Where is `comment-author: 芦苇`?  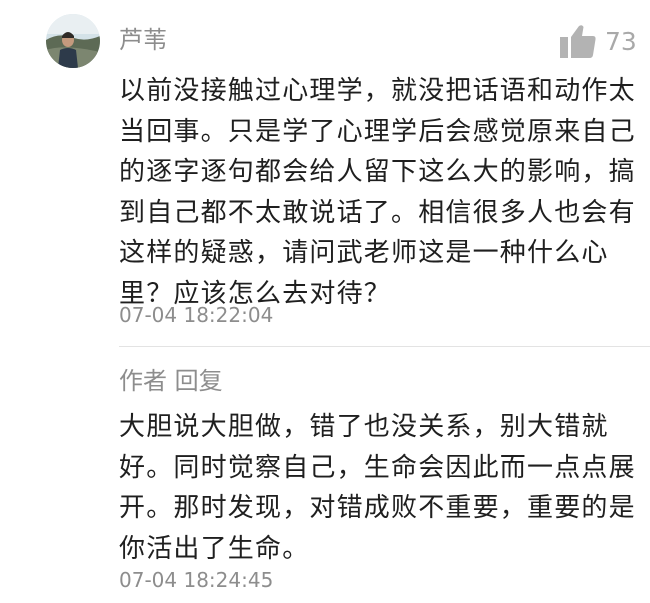
comment-author: 芦苇 is located at coordinates (143, 40).